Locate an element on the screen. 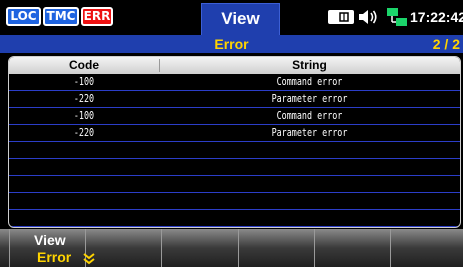  err-badge: ERR is located at coordinates (97, 16).